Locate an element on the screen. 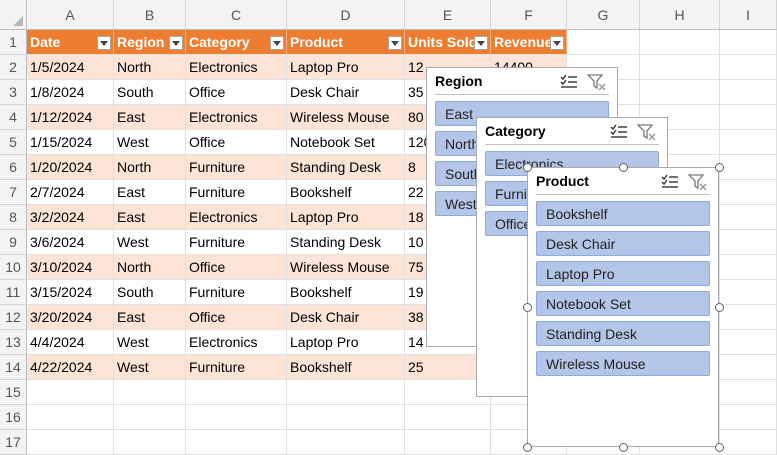  row-header-5: 5 is located at coordinates (13, 142).